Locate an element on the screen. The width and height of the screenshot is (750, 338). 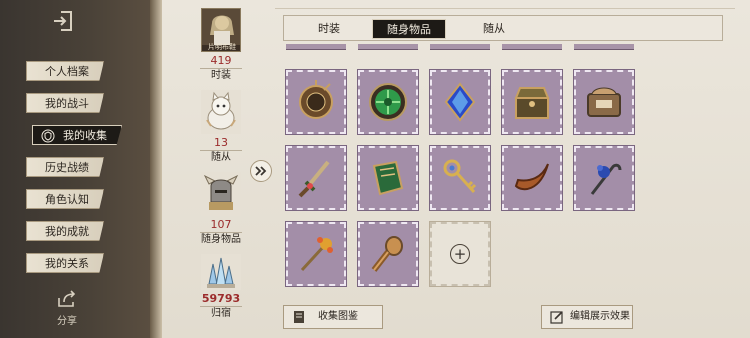
sidebar-item-label: 我的关系 is located at coordinates (67, 263).